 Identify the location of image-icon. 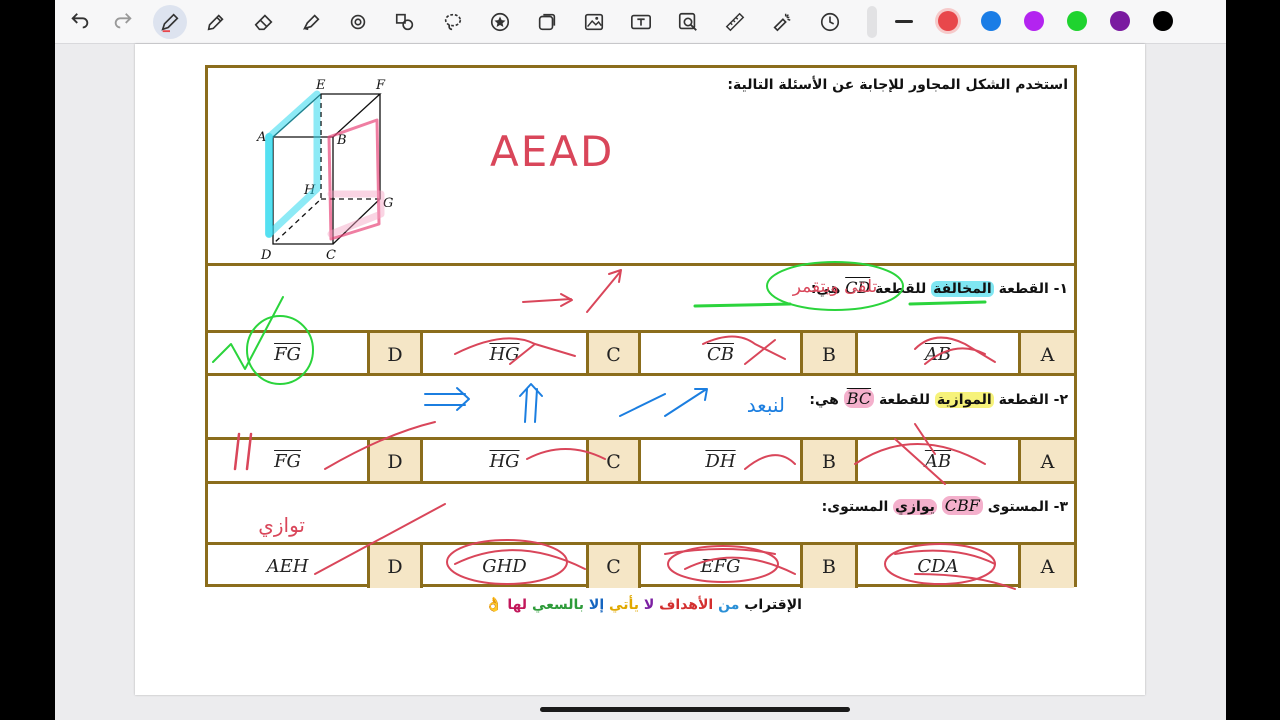
(594, 22).